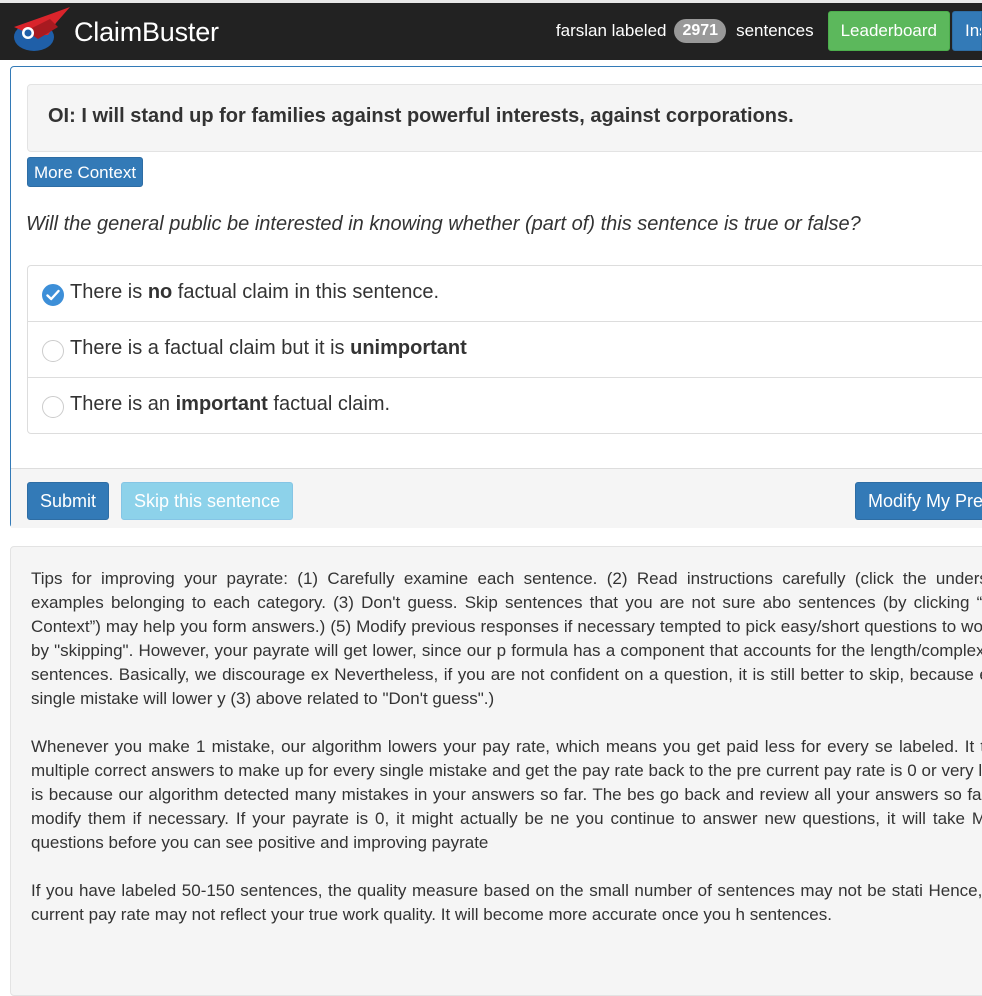 The height and width of the screenshot is (996, 982). Describe the element at coordinates (207, 501) in the screenshot. I see `skip-sentence-button: Skip this sentence` at that location.